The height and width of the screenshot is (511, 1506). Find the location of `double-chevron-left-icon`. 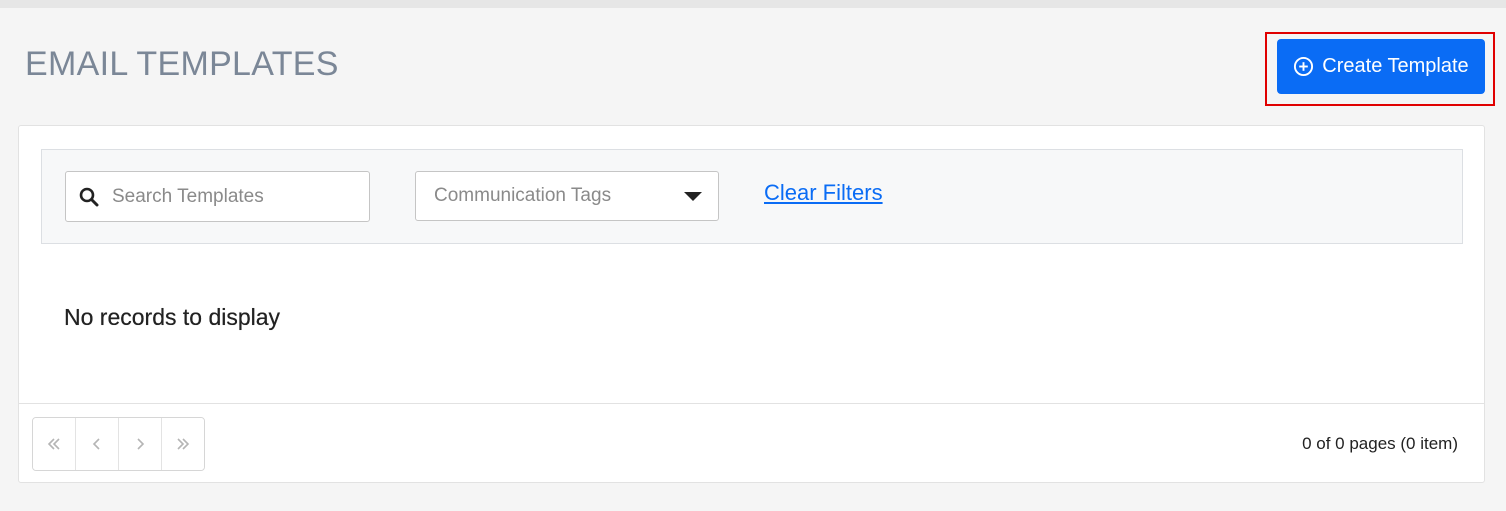

double-chevron-left-icon is located at coordinates (53, 444).